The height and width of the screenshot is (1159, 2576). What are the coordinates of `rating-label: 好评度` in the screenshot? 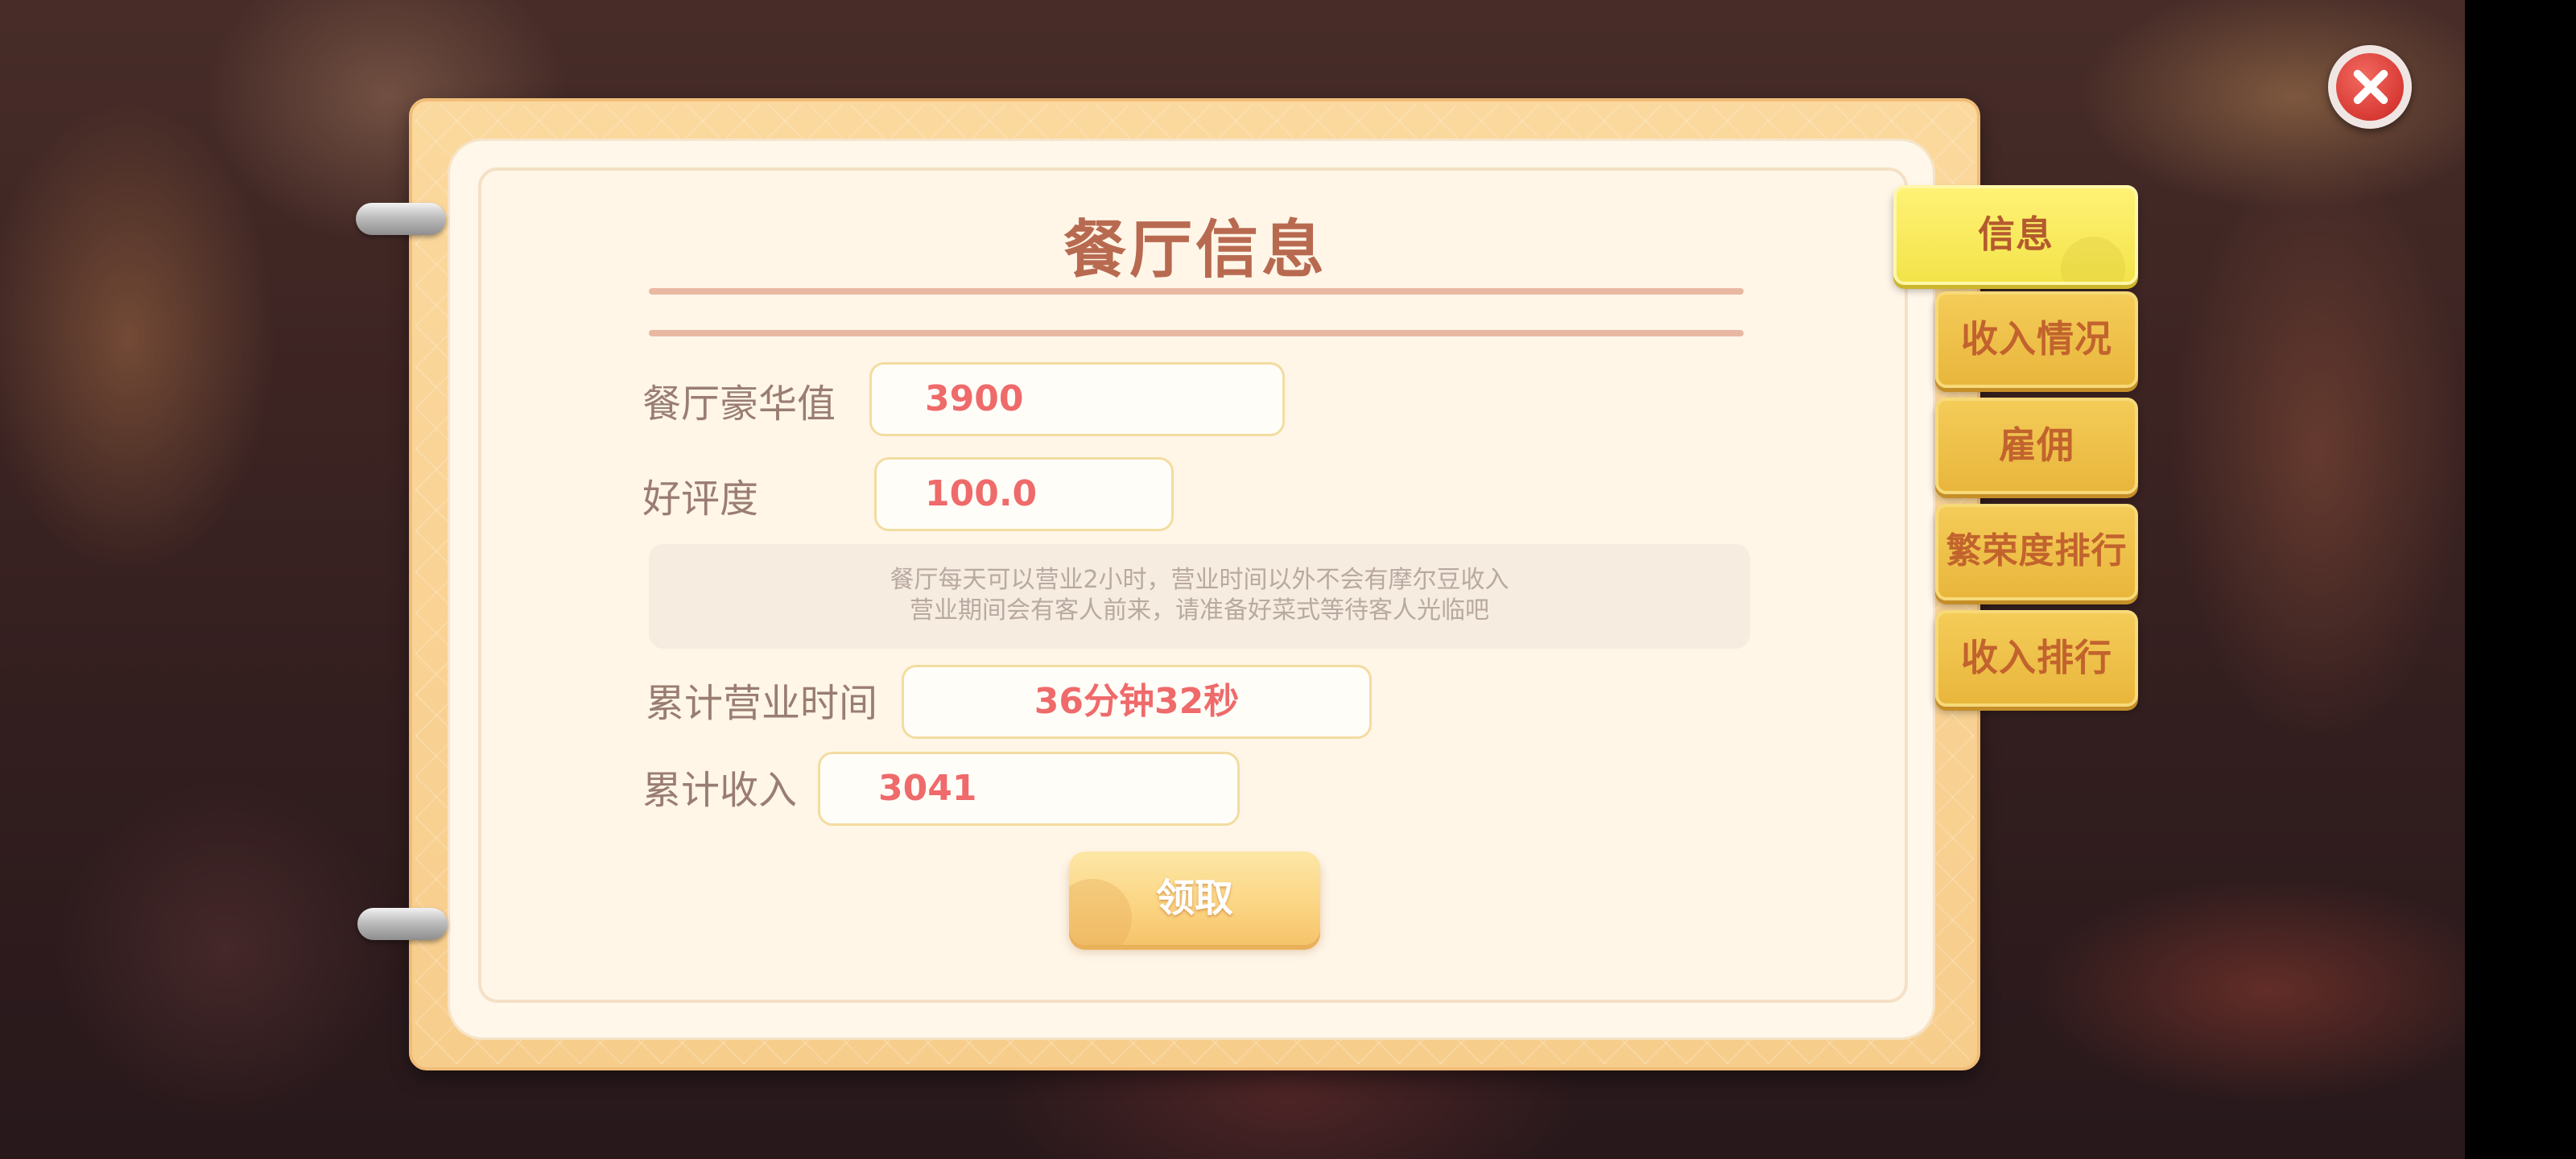 It's located at (700, 499).